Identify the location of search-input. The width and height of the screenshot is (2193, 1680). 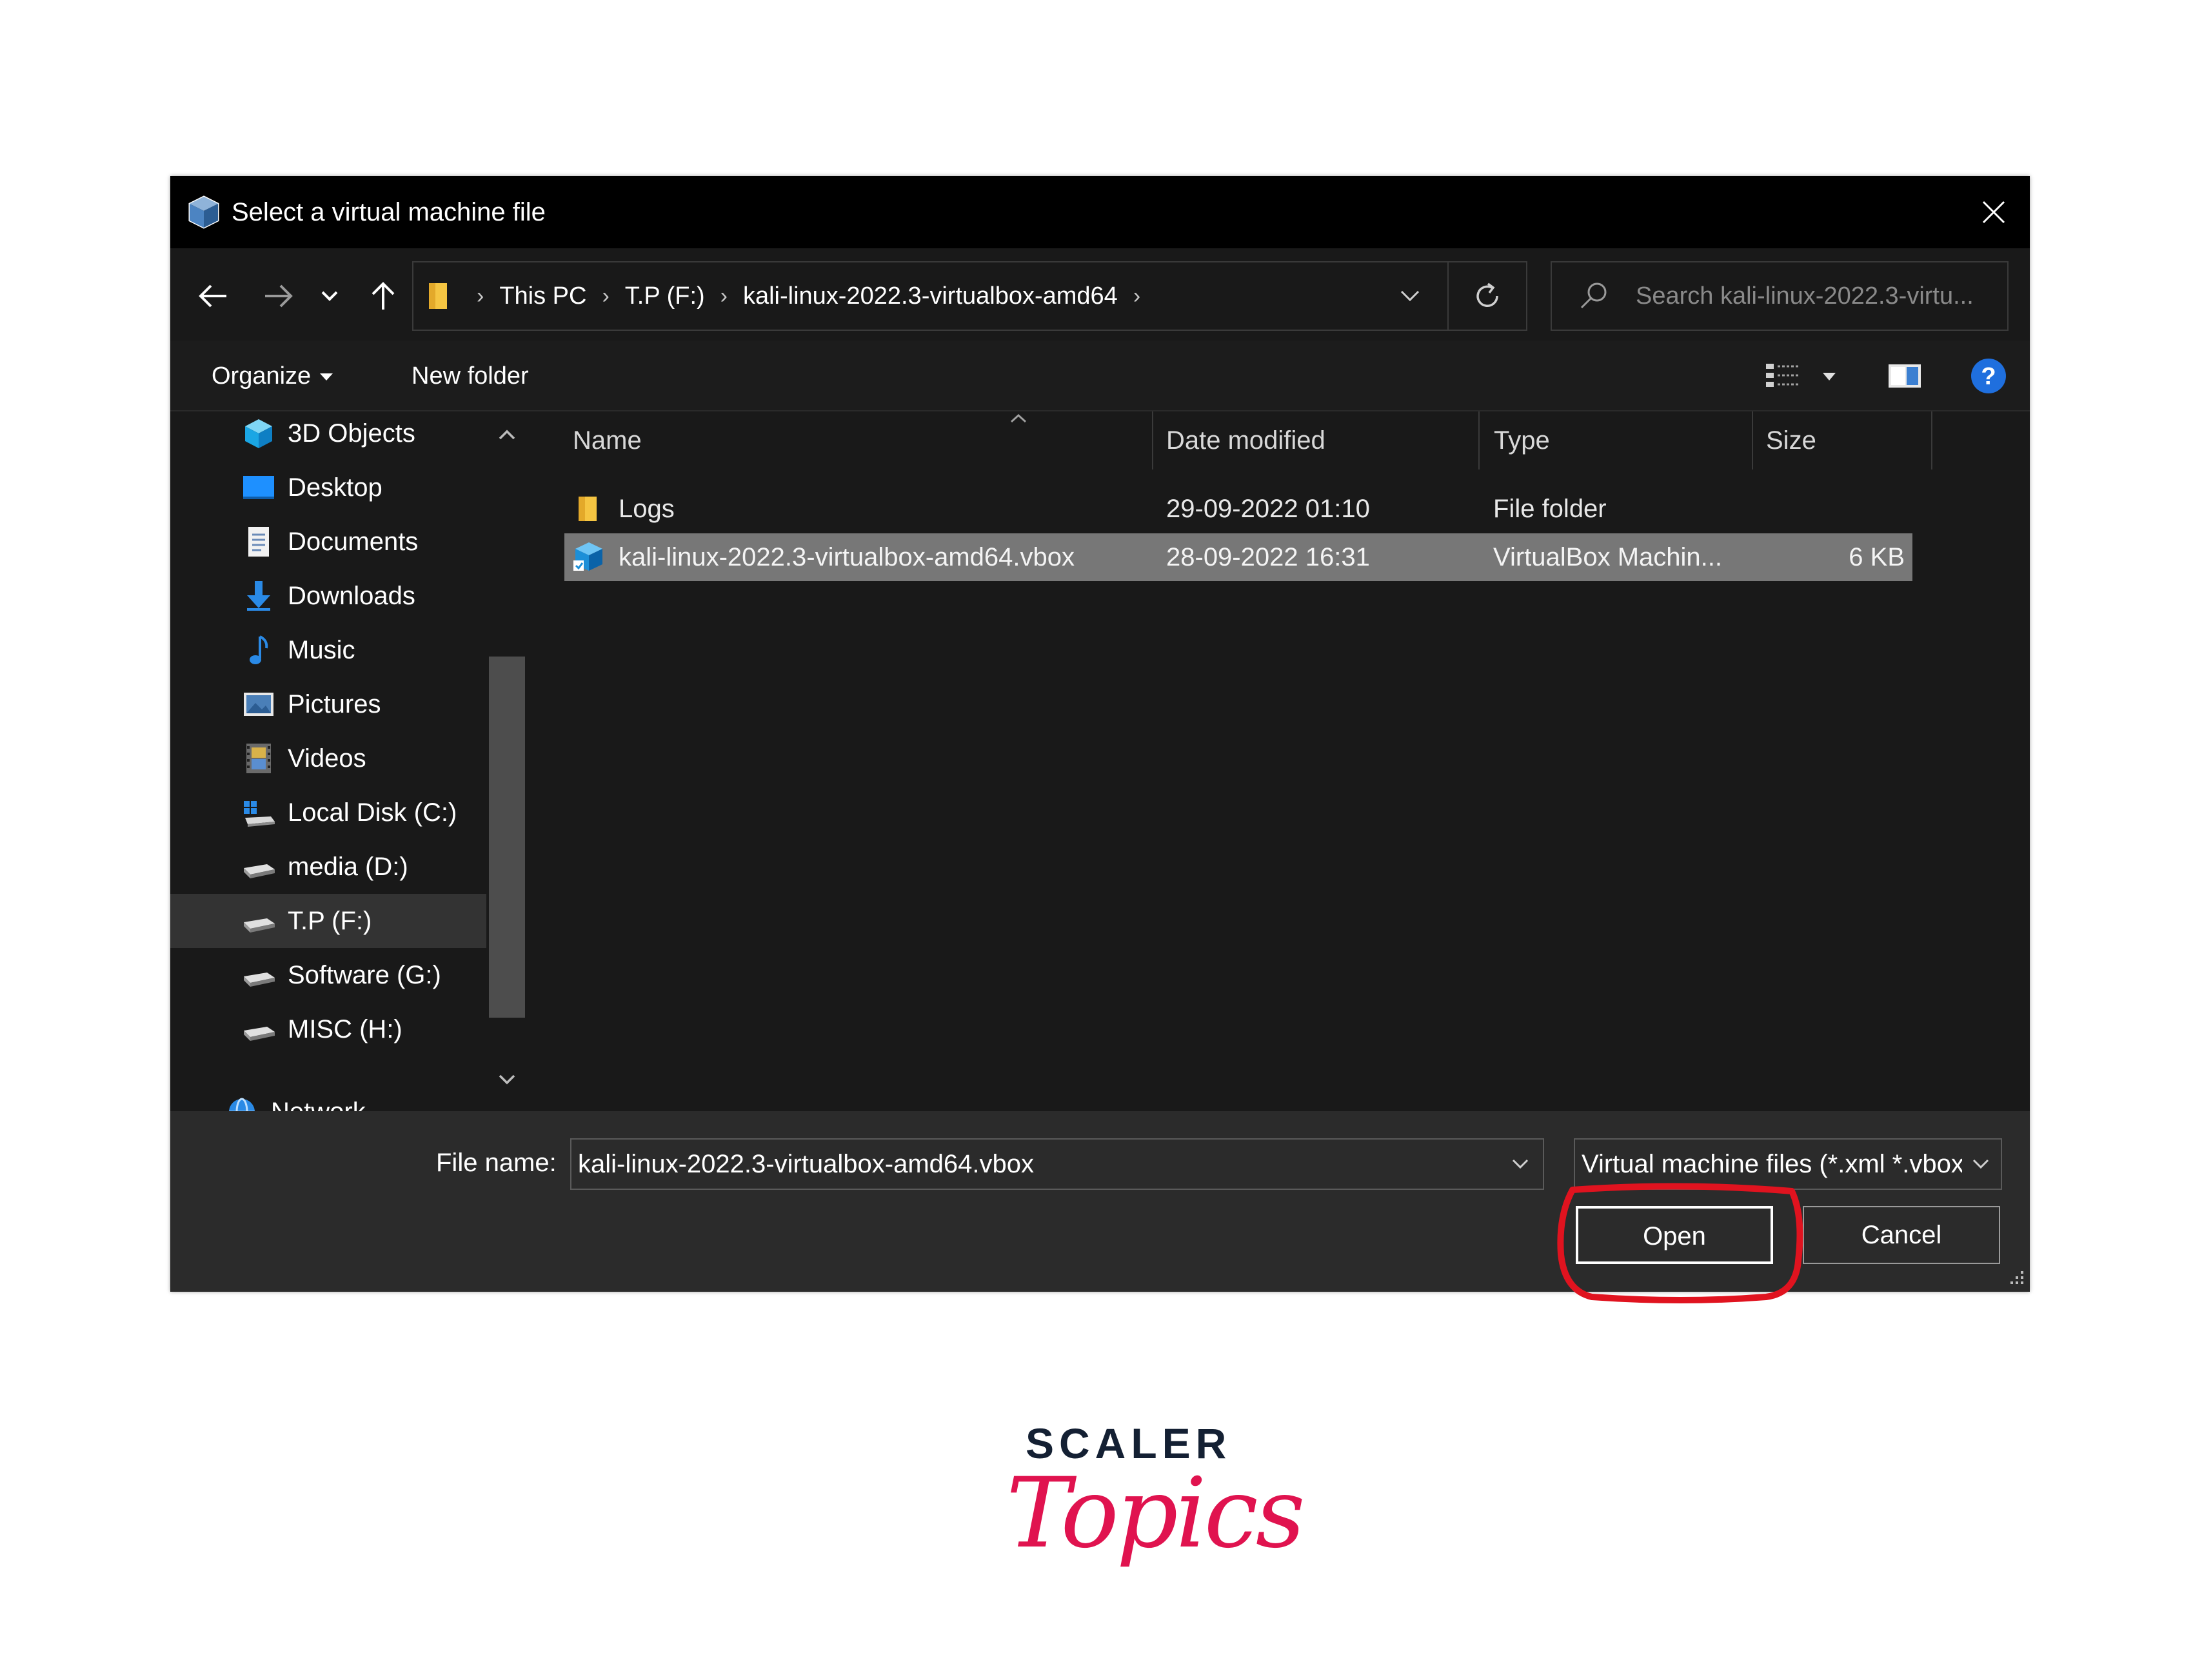
(1820, 296).